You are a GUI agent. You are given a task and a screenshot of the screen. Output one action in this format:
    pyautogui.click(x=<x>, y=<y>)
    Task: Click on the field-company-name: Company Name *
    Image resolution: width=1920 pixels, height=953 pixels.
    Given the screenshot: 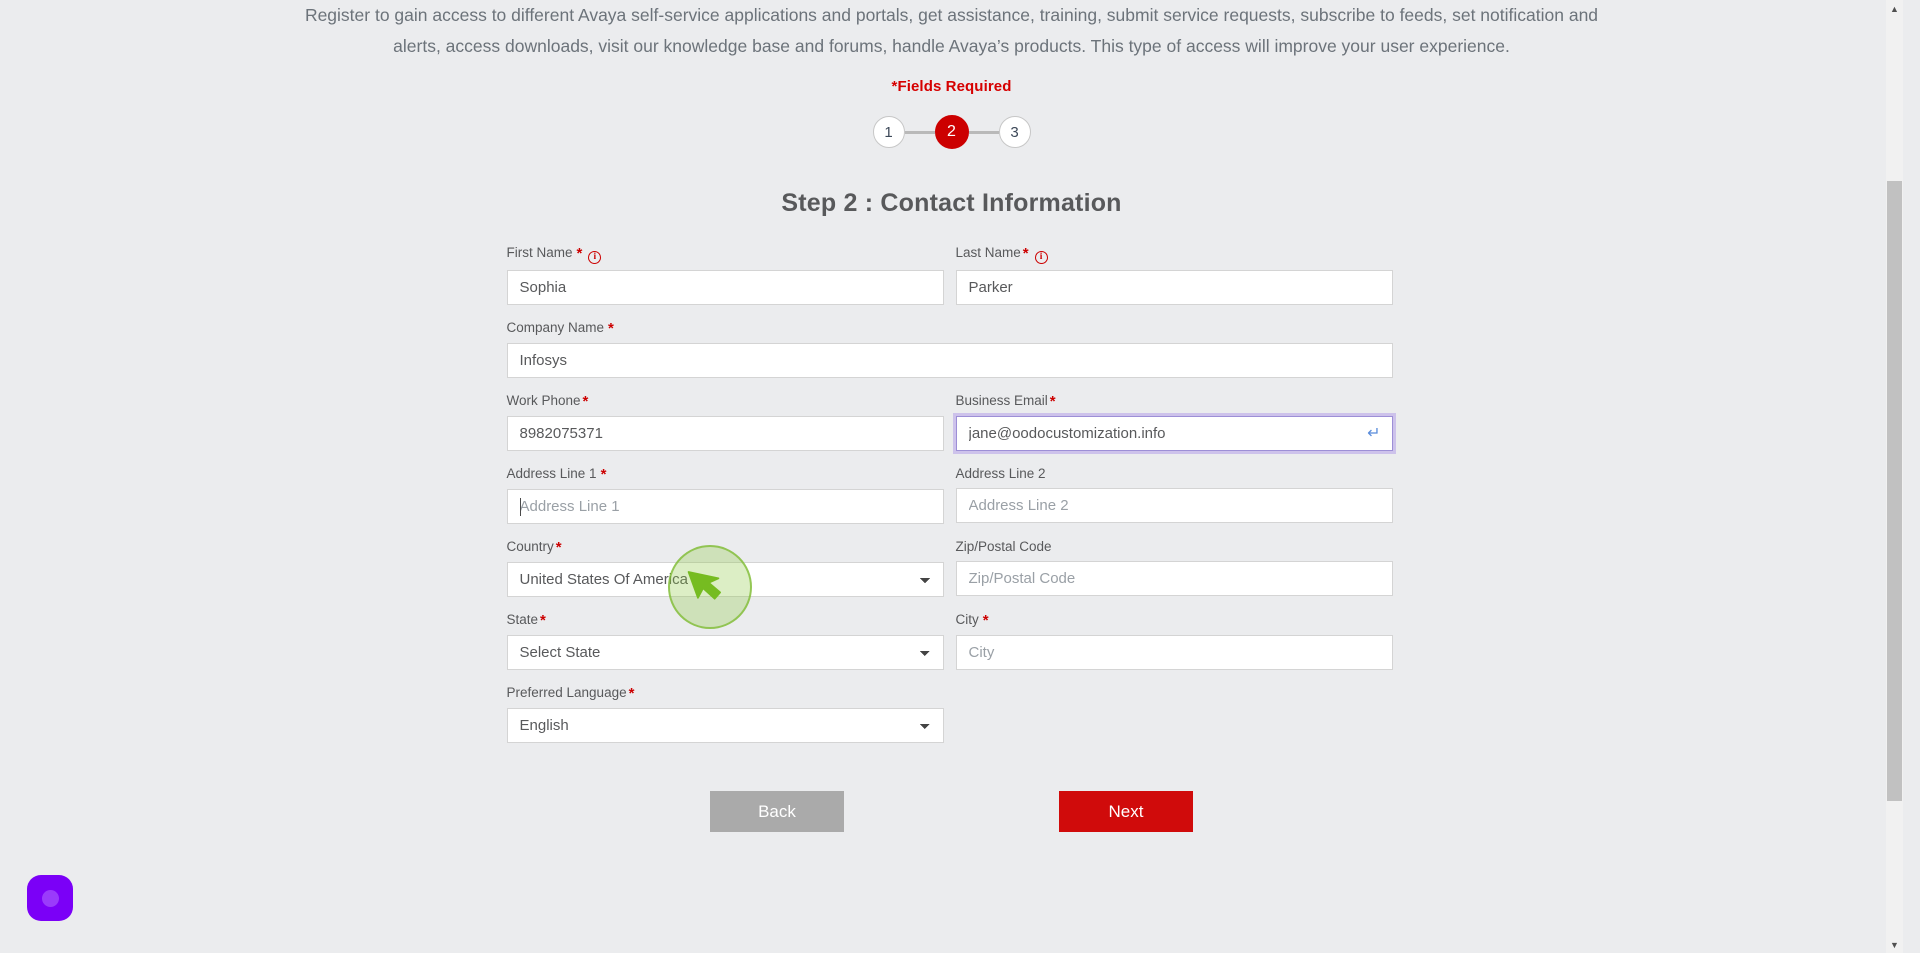 What is the action you would take?
    pyautogui.click(x=949, y=349)
    